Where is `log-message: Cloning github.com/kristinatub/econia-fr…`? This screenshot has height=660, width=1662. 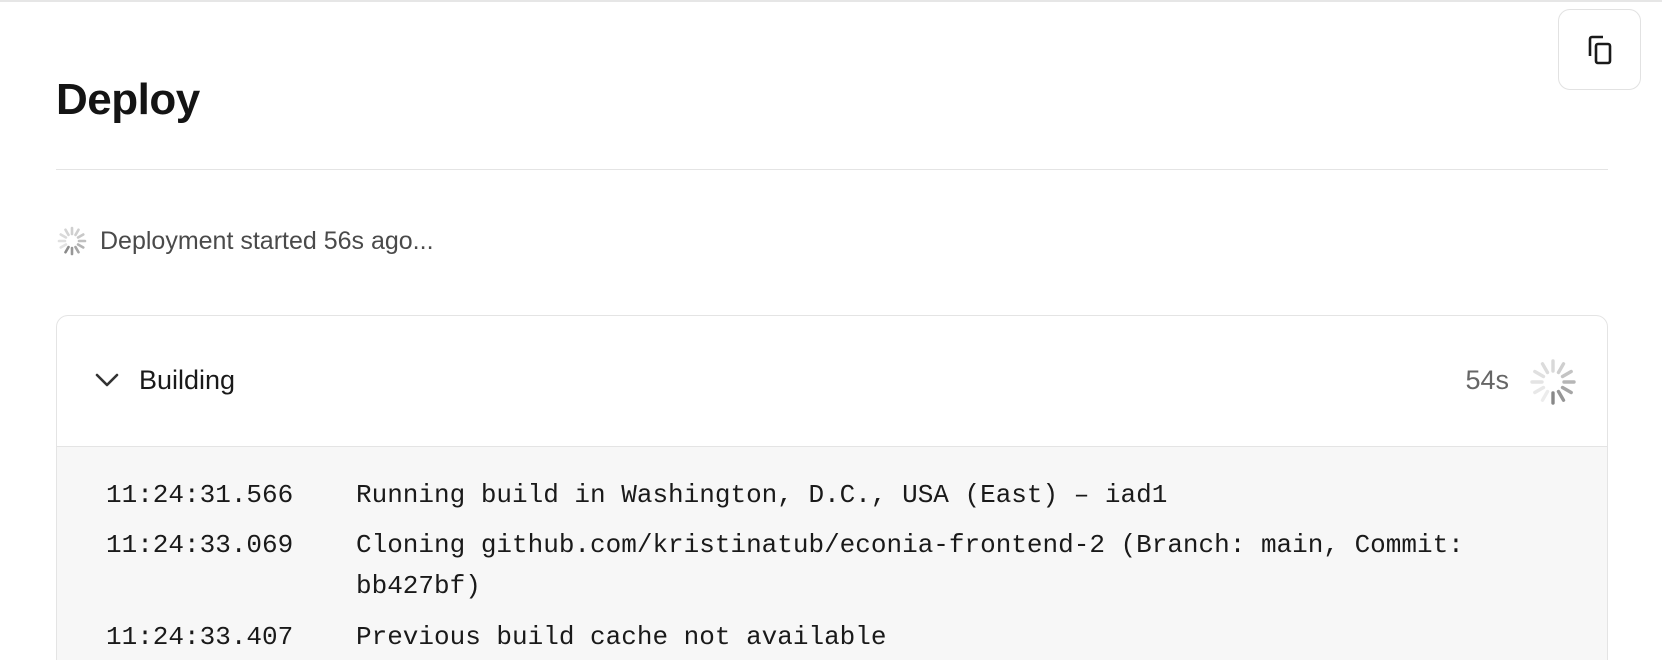
log-message: Cloning github.com/kristinatub/econia-fr… is located at coordinates (910, 565).